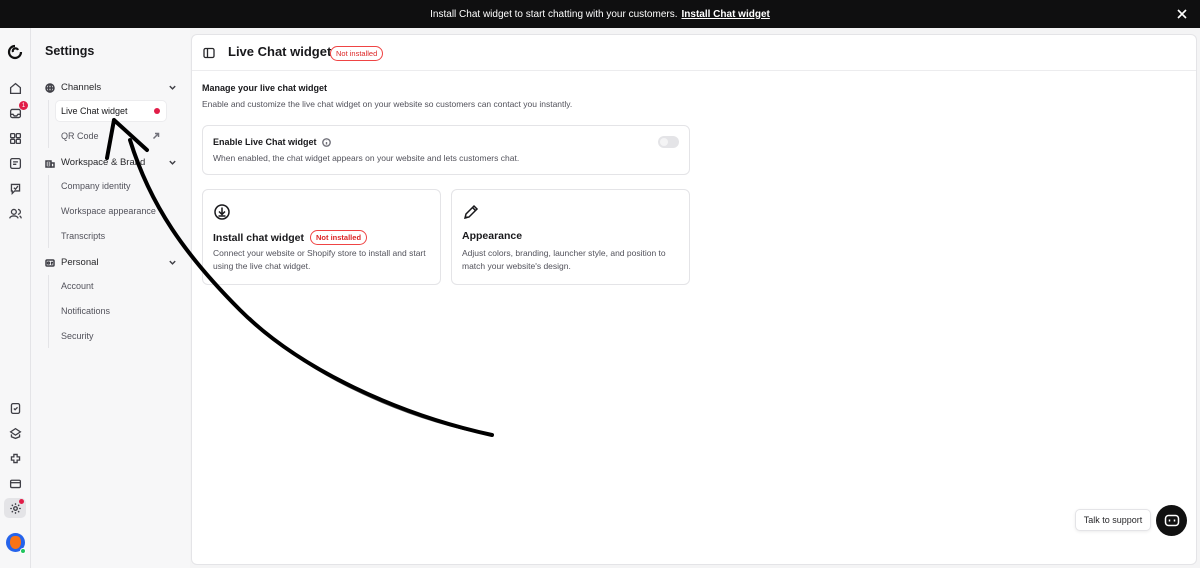  What do you see at coordinates (23, 105) in the screenshot?
I see `inbox-count-badge: 1` at bounding box center [23, 105].